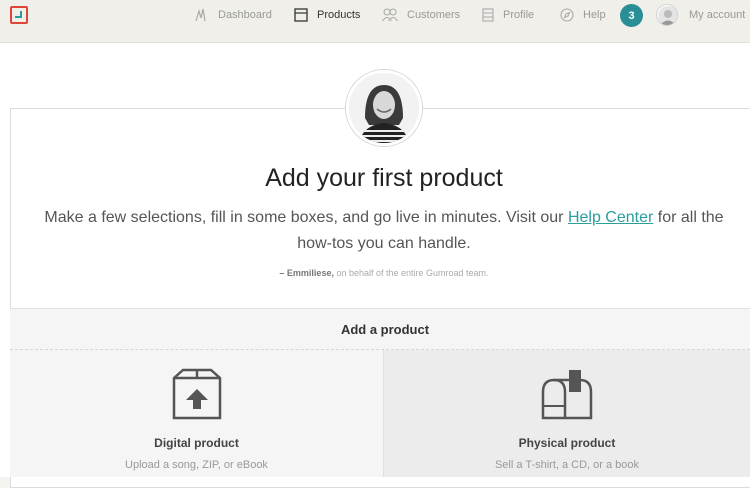 The height and width of the screenshot is (488, 750). I want to click on nav-help: Help, so click(583, 15).